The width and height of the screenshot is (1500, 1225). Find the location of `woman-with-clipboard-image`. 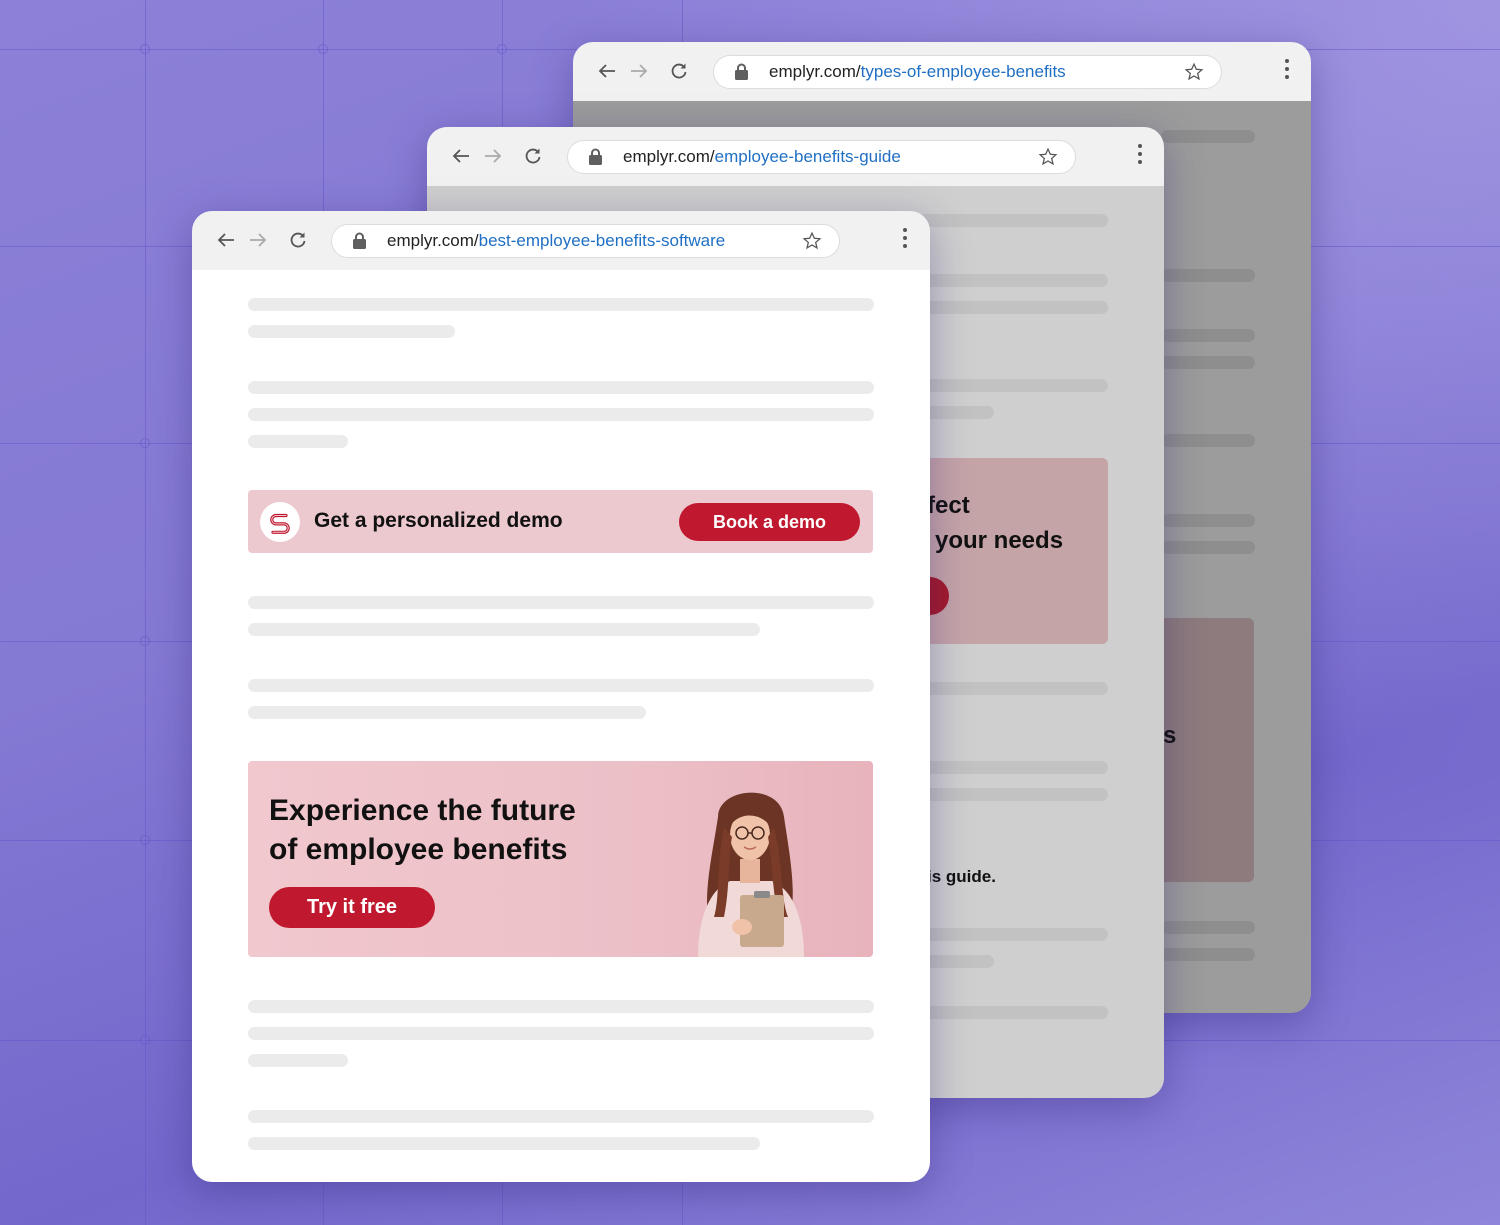

woman-with-clipboard-image is located at coordinates (751, 874).